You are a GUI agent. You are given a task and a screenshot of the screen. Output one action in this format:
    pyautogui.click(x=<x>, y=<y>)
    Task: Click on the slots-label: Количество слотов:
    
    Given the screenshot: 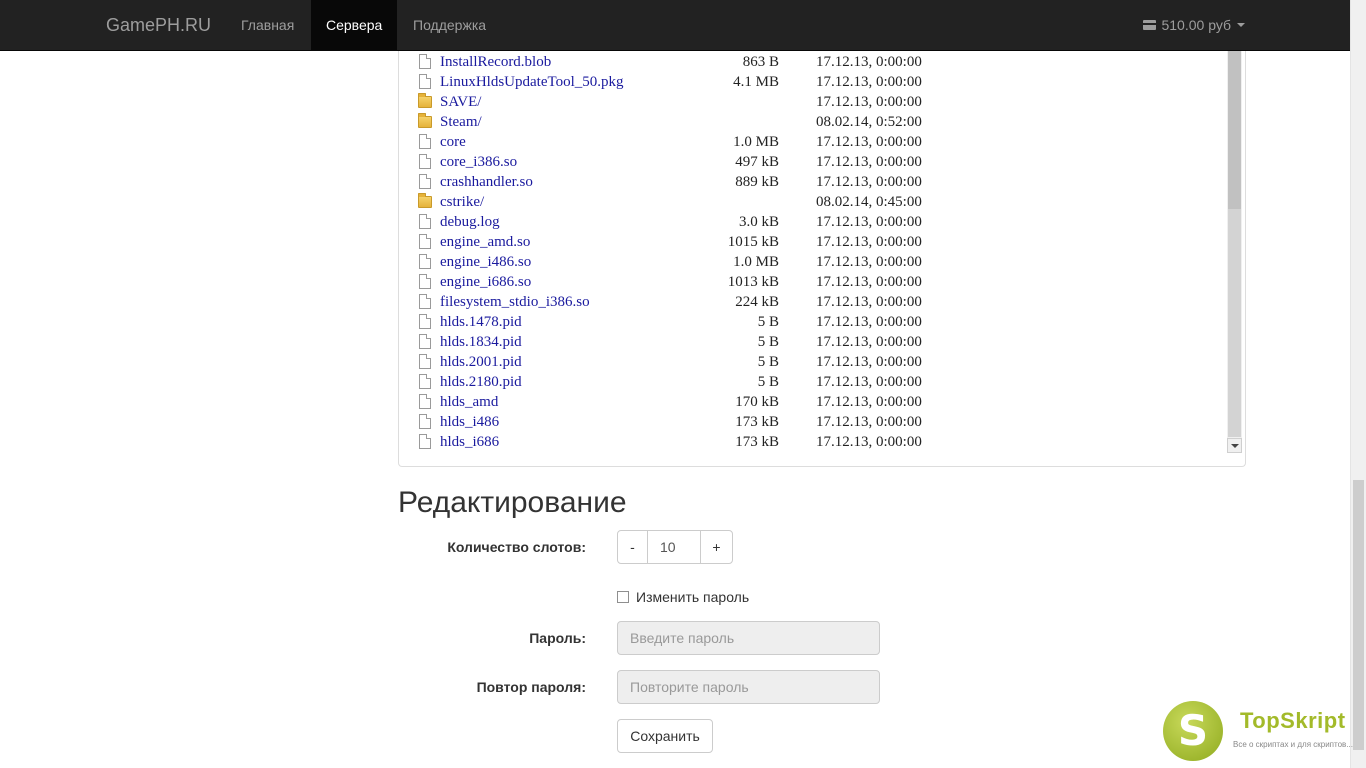 What is the action you would take?
    pyautogui.click(x=516, y=547)
    